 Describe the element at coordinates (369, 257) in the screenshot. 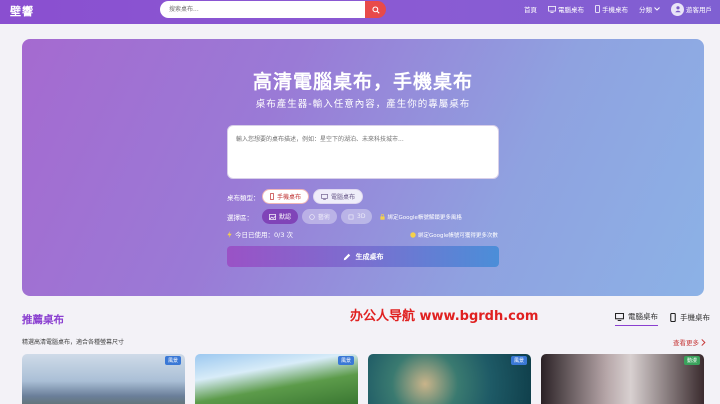

I see `generate-button-label: 生成桌布` at that location.